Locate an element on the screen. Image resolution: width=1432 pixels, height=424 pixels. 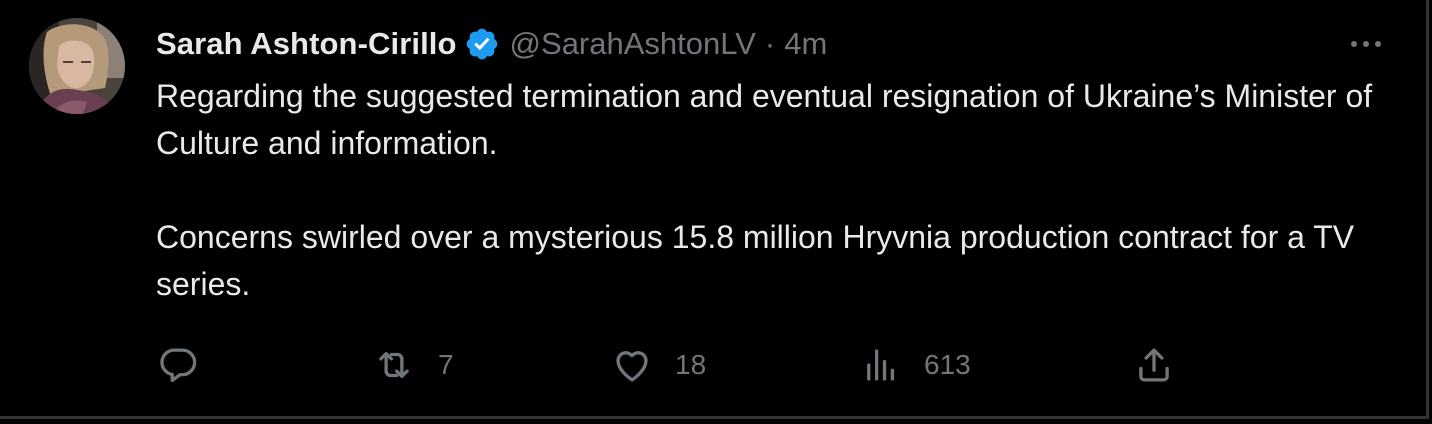
avatar is located at coordinates (77, 66).